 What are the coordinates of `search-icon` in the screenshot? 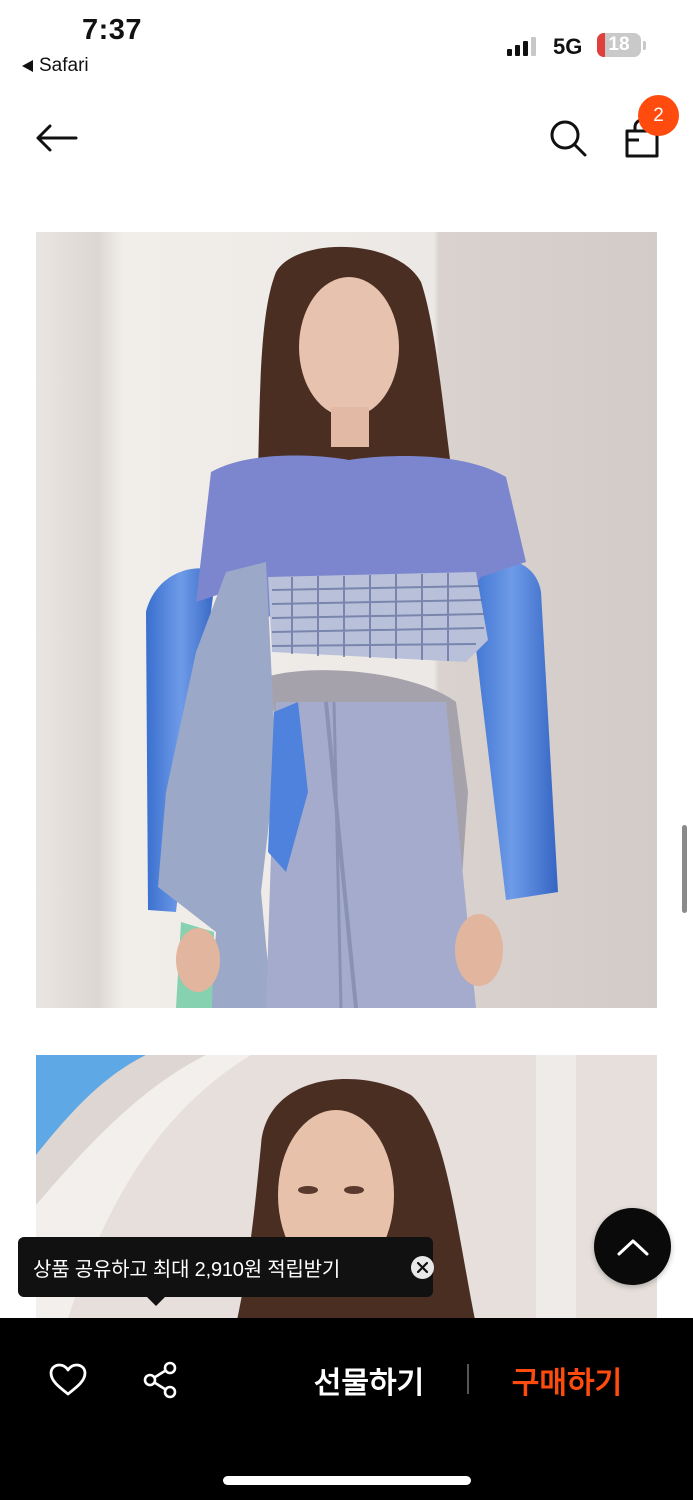 It's located at (568, 138).